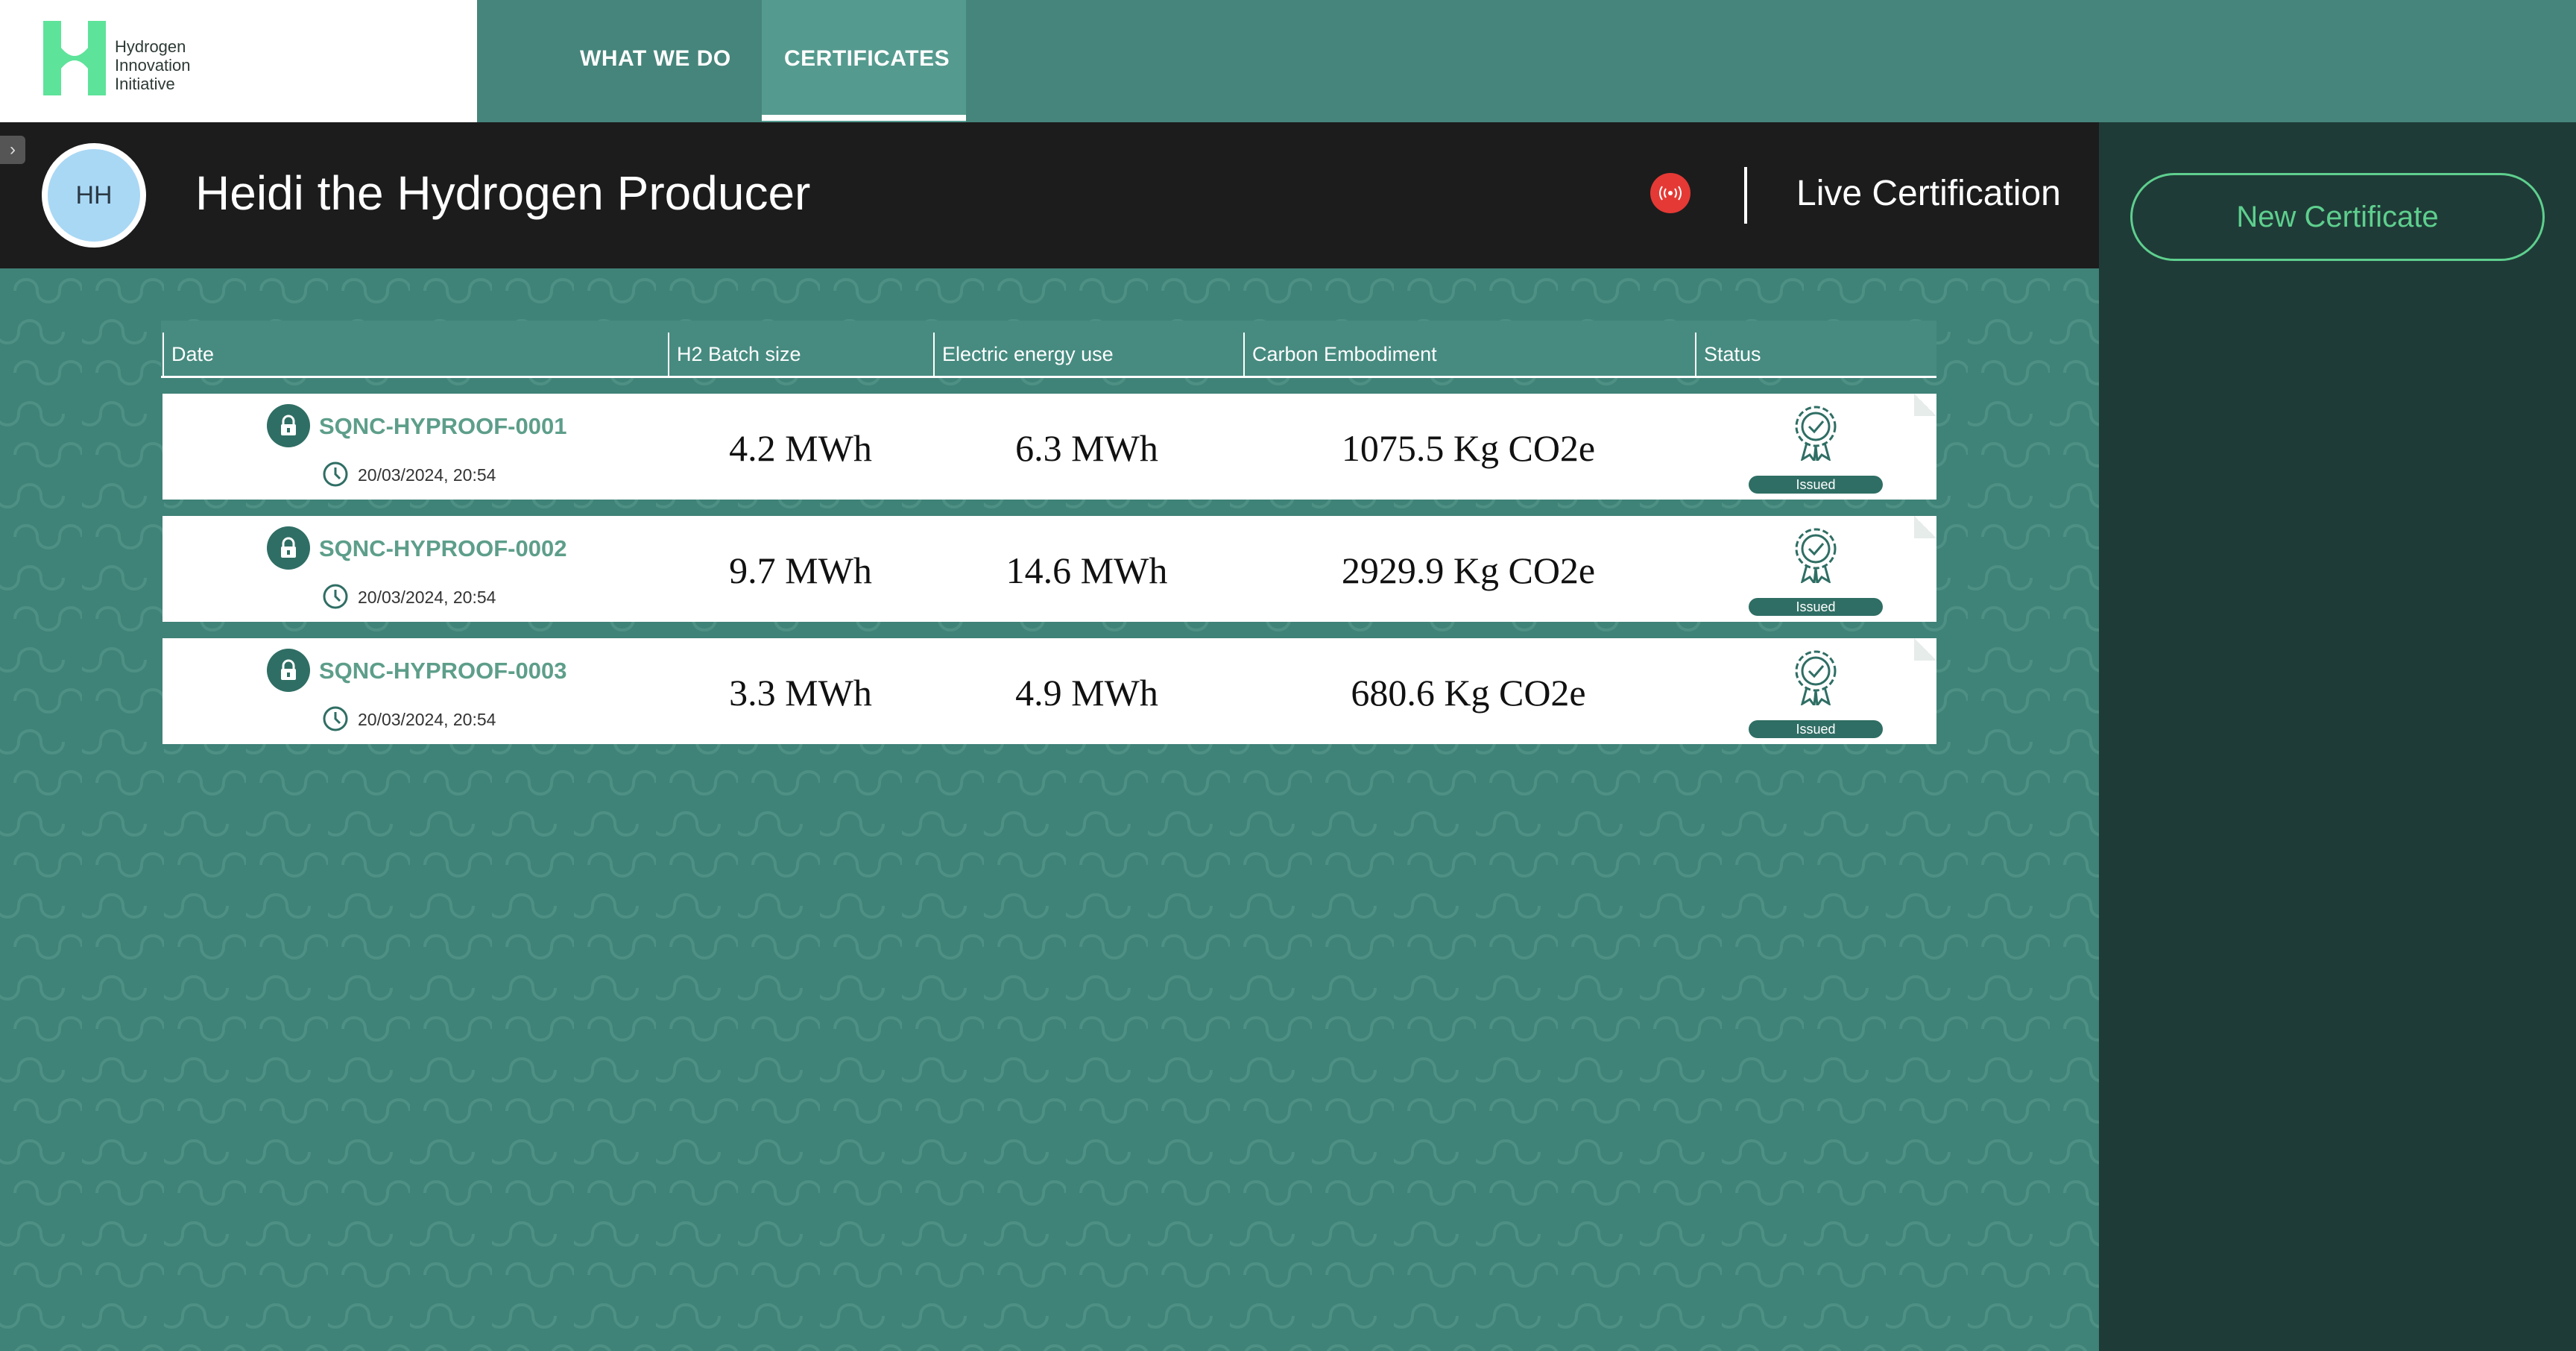 The width and height of the screenshot is (2576, 1351). I want to click on brand-name-line: Hydrogen, so click(150, 46).